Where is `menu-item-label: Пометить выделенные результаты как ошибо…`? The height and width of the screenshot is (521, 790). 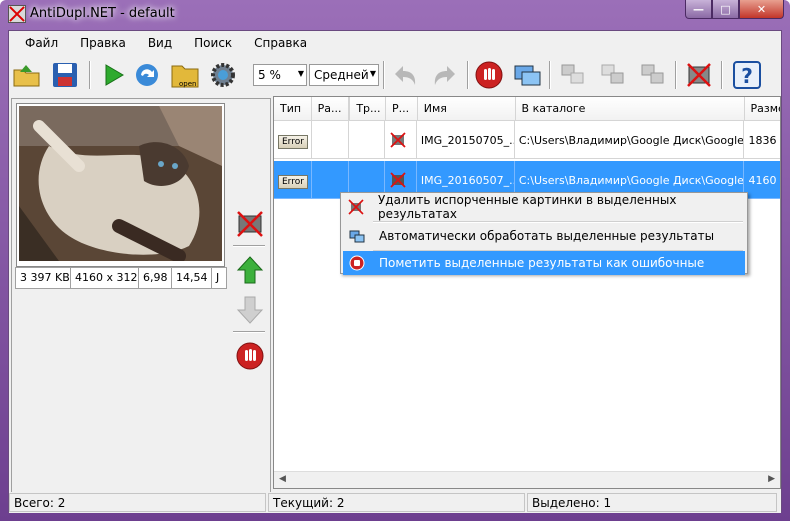
menu-item-label: Пометить выделенные результаты как ошибо… is located at coordinates (542, 263).